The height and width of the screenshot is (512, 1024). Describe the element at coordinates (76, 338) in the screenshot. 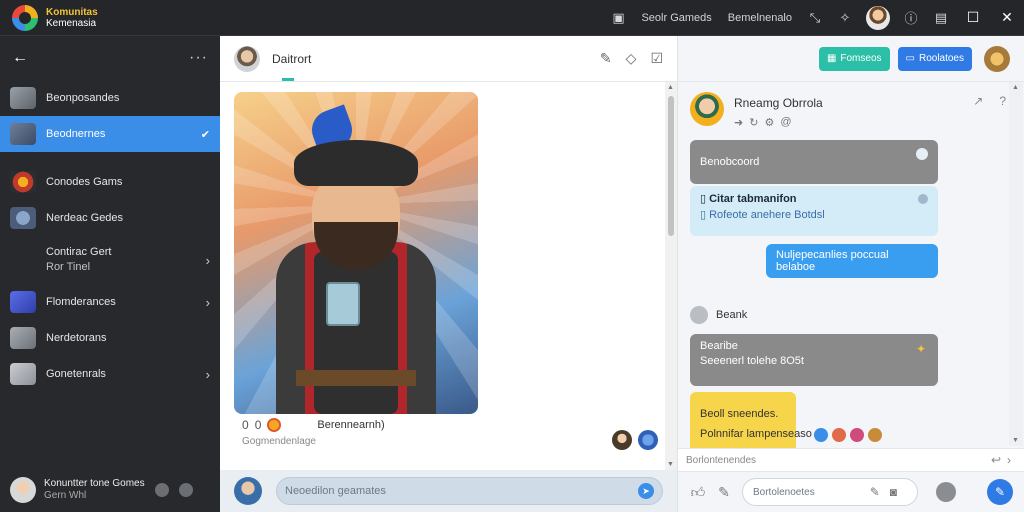

I see `sidebar-item-label: Nerdetorans` at that location.